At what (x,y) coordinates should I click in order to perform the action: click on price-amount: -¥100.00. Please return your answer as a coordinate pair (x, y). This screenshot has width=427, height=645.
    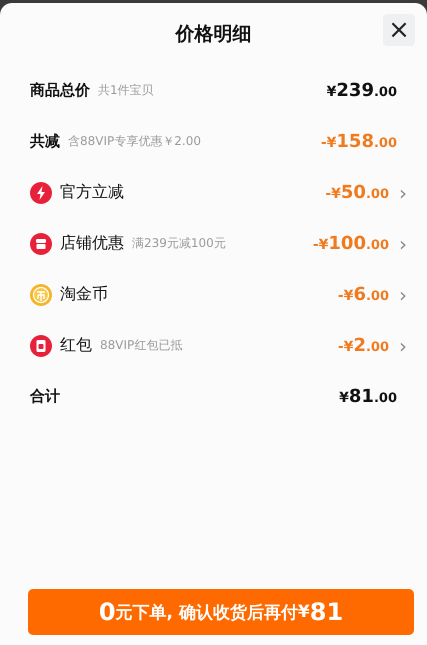
    Looking at the image, I should click on (350, 243).